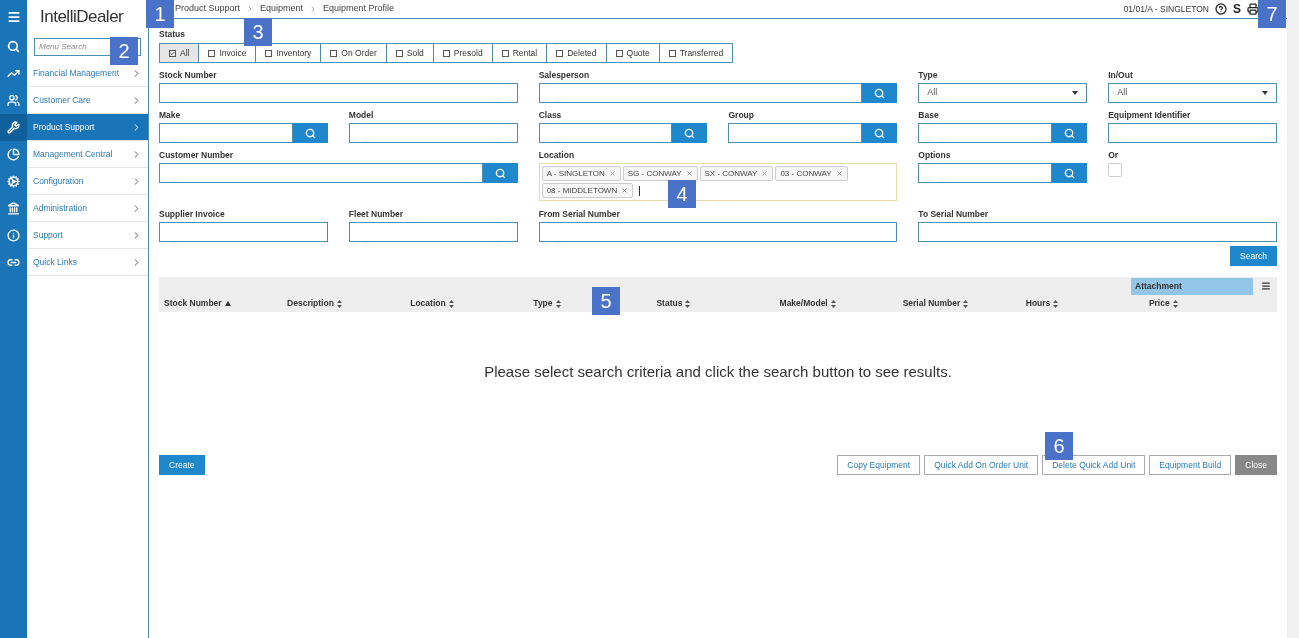 This screenshot has height=638, width=1299. I want to click on s-icon: S, so click(1237, 9).